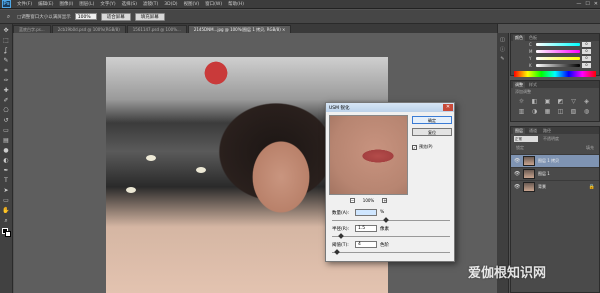  I want to click on close-icon: ✕, so click(596, 4).